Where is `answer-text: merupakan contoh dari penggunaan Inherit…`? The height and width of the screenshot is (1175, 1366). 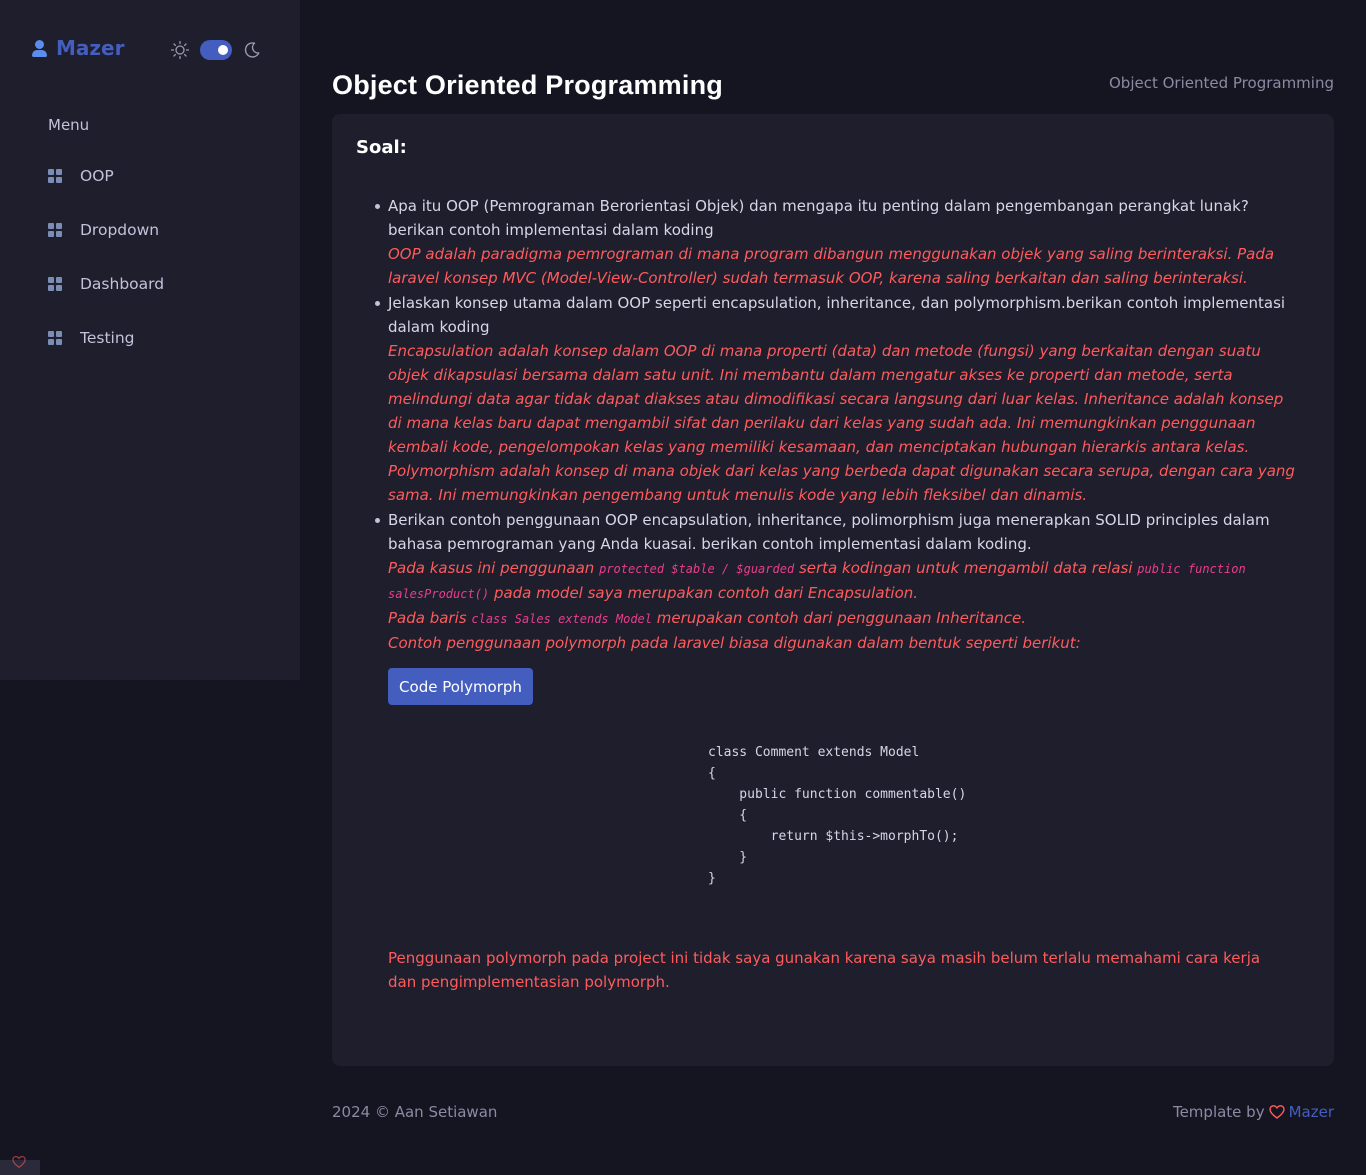 answer-text: merupakan contoh dari penggunaan Inherit… is located at coordinates (841, 618).